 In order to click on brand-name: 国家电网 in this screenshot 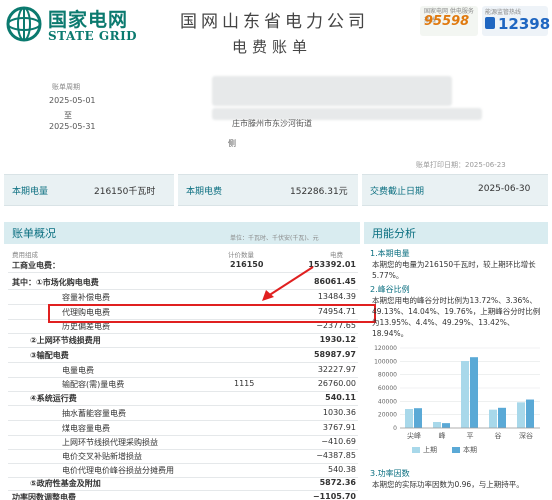, I will do `click(88, 20)`.